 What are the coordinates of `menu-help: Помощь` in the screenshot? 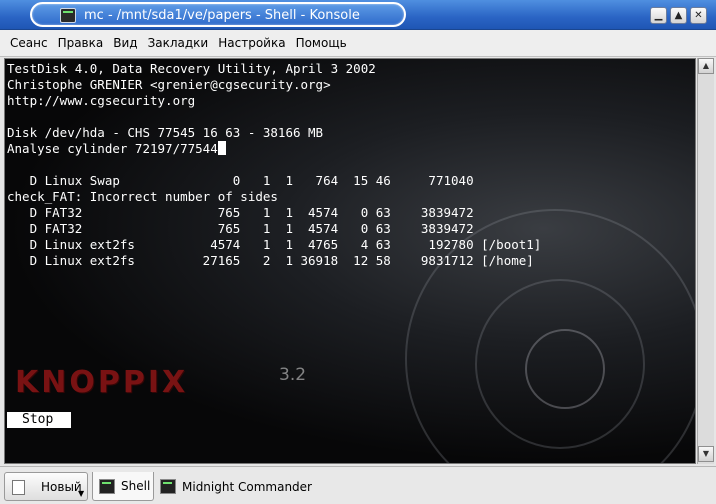 It's located at (321, 43).